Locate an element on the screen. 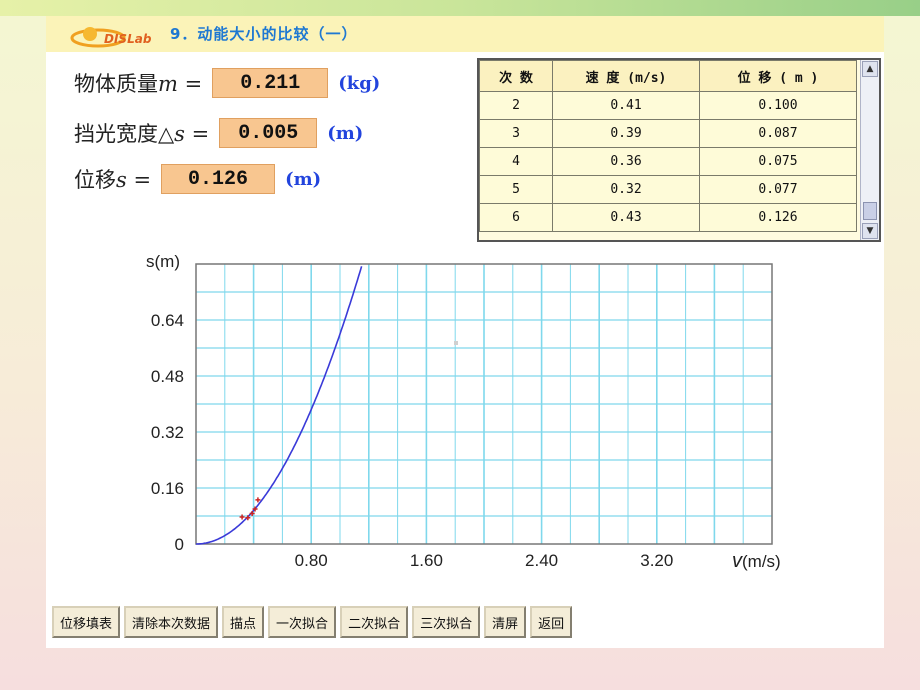 This screenshot has width=920, height=690. x-axis-label: v(m/s) is located at coordinates (756, 561).